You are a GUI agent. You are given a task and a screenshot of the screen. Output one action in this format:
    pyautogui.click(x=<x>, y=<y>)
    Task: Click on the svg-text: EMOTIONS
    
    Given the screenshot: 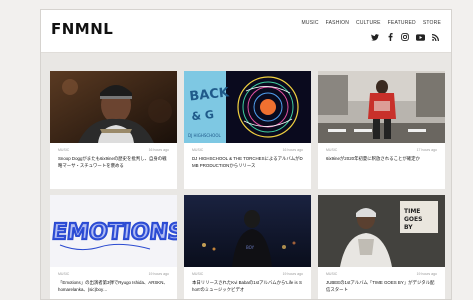 What is the action you would take?
    pyautogui.click(x=114, y=232)
    